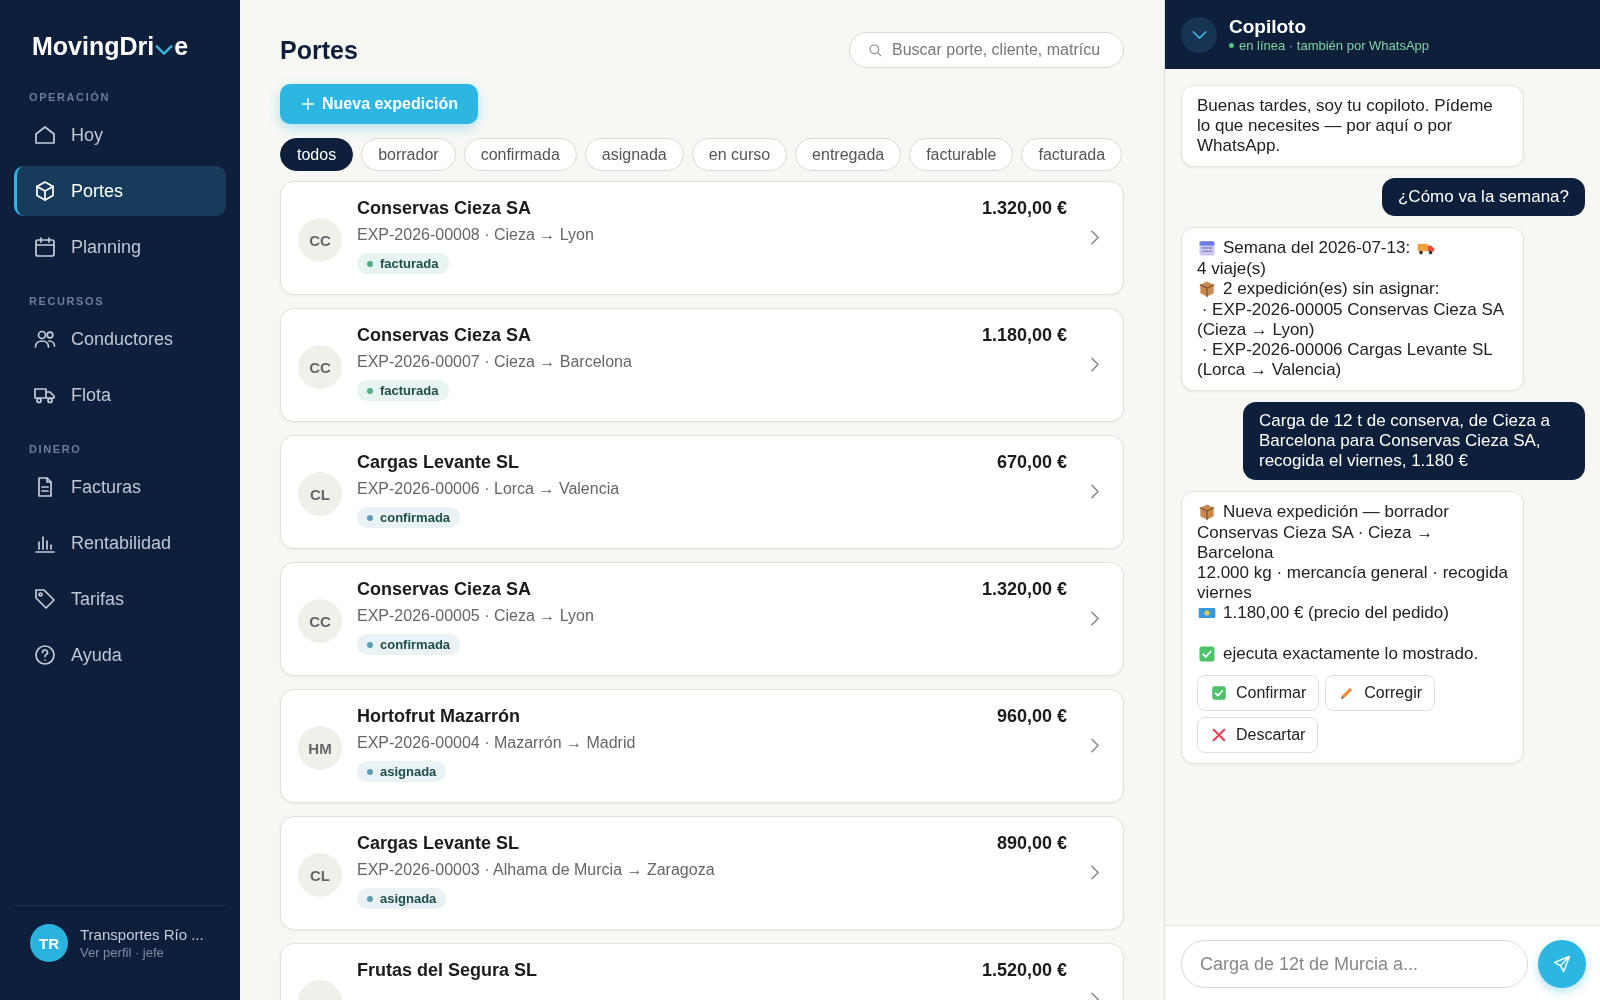  Describe the element at coordinates (848, 154) in the screenshot. I see `filter-chip: entregada` at that location.